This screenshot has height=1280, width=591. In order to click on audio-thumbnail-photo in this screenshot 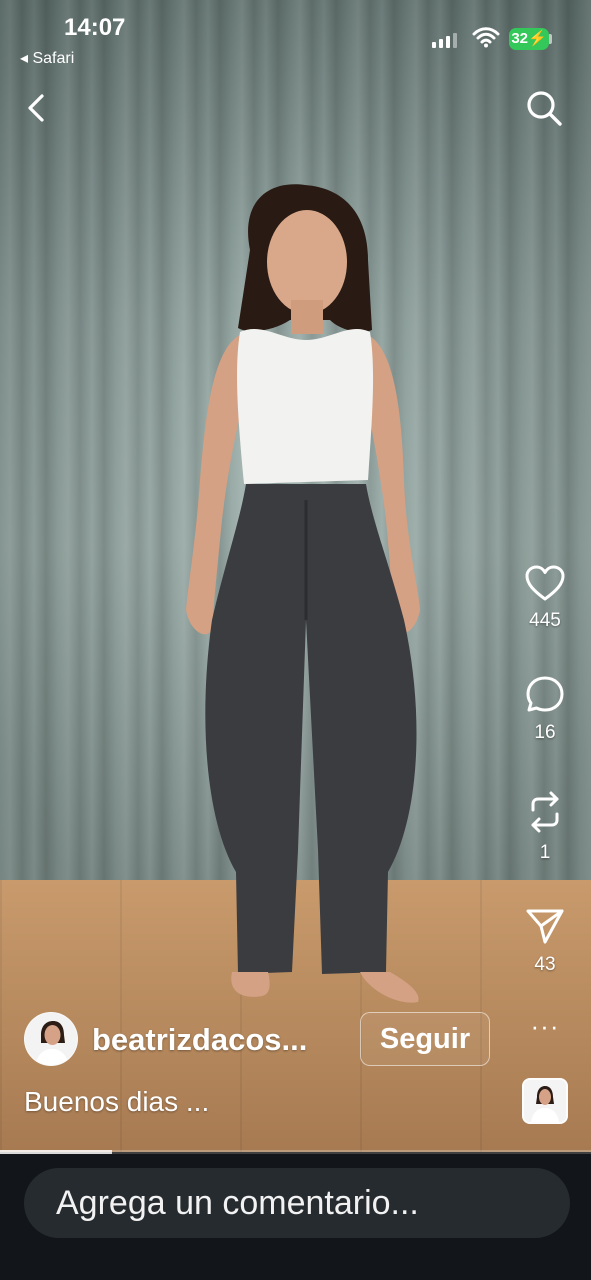, I will do `click(545, 1101)`.